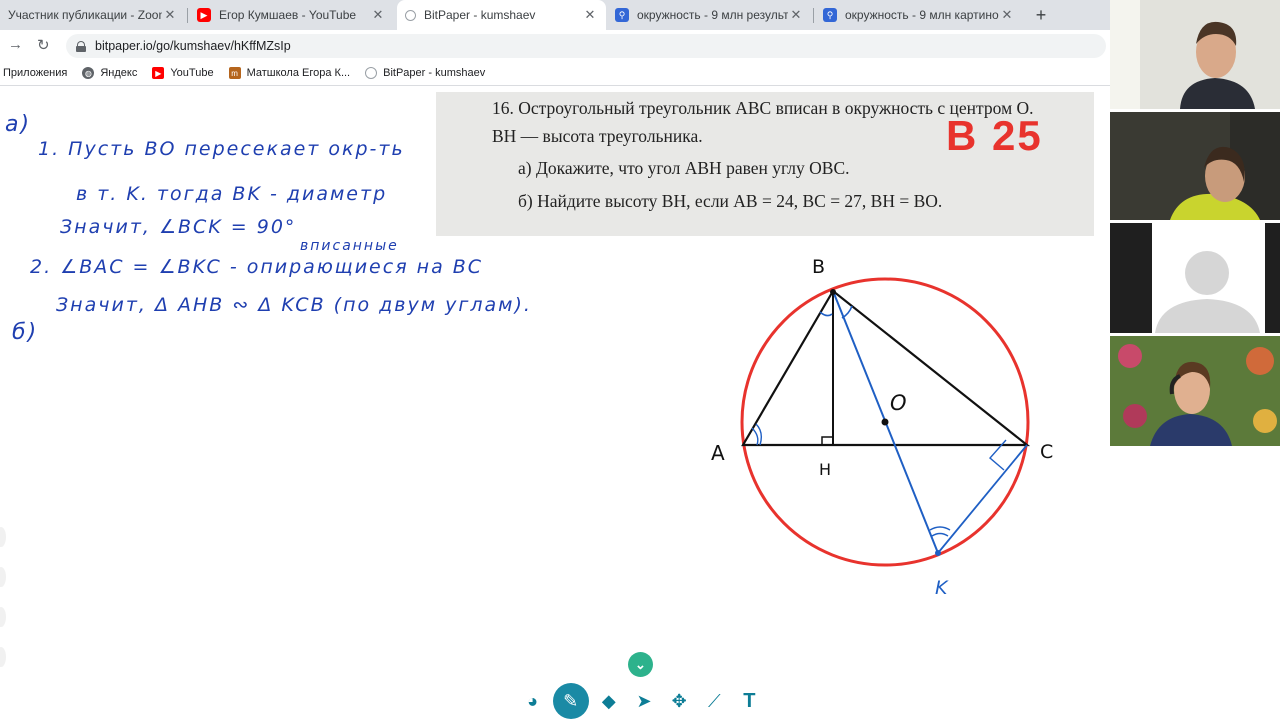  I want to click on label-c: C, so click(1046, 452).